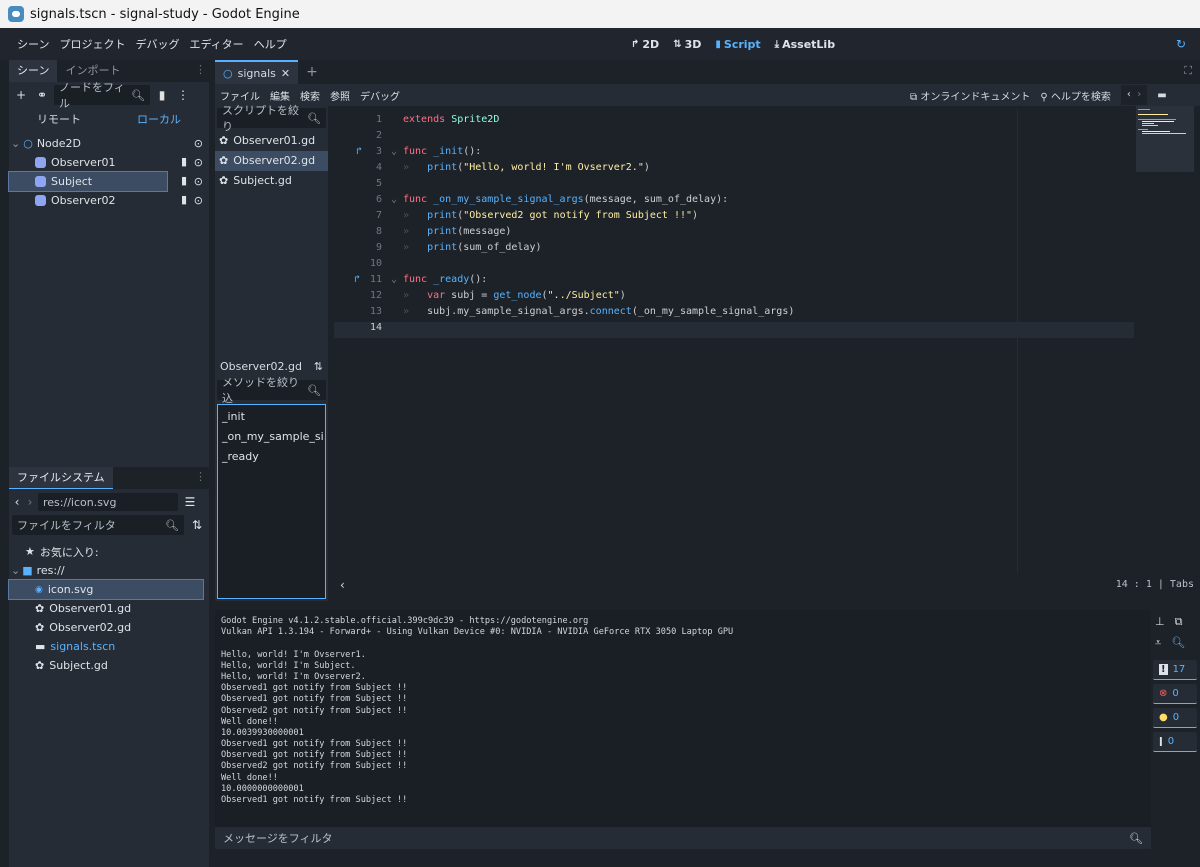 The image size is (1200, 867). Describe the element at coordinates (190, 502) in the screenshot. I see `split-view-icon: ☰` at that location.